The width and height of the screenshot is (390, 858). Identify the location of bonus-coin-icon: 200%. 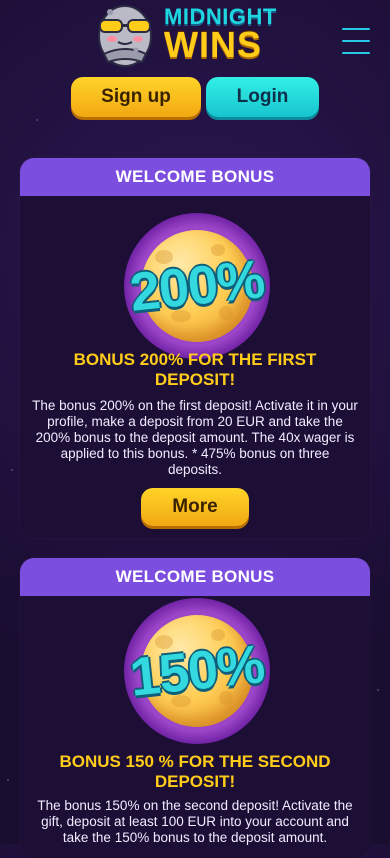
(197, 286).